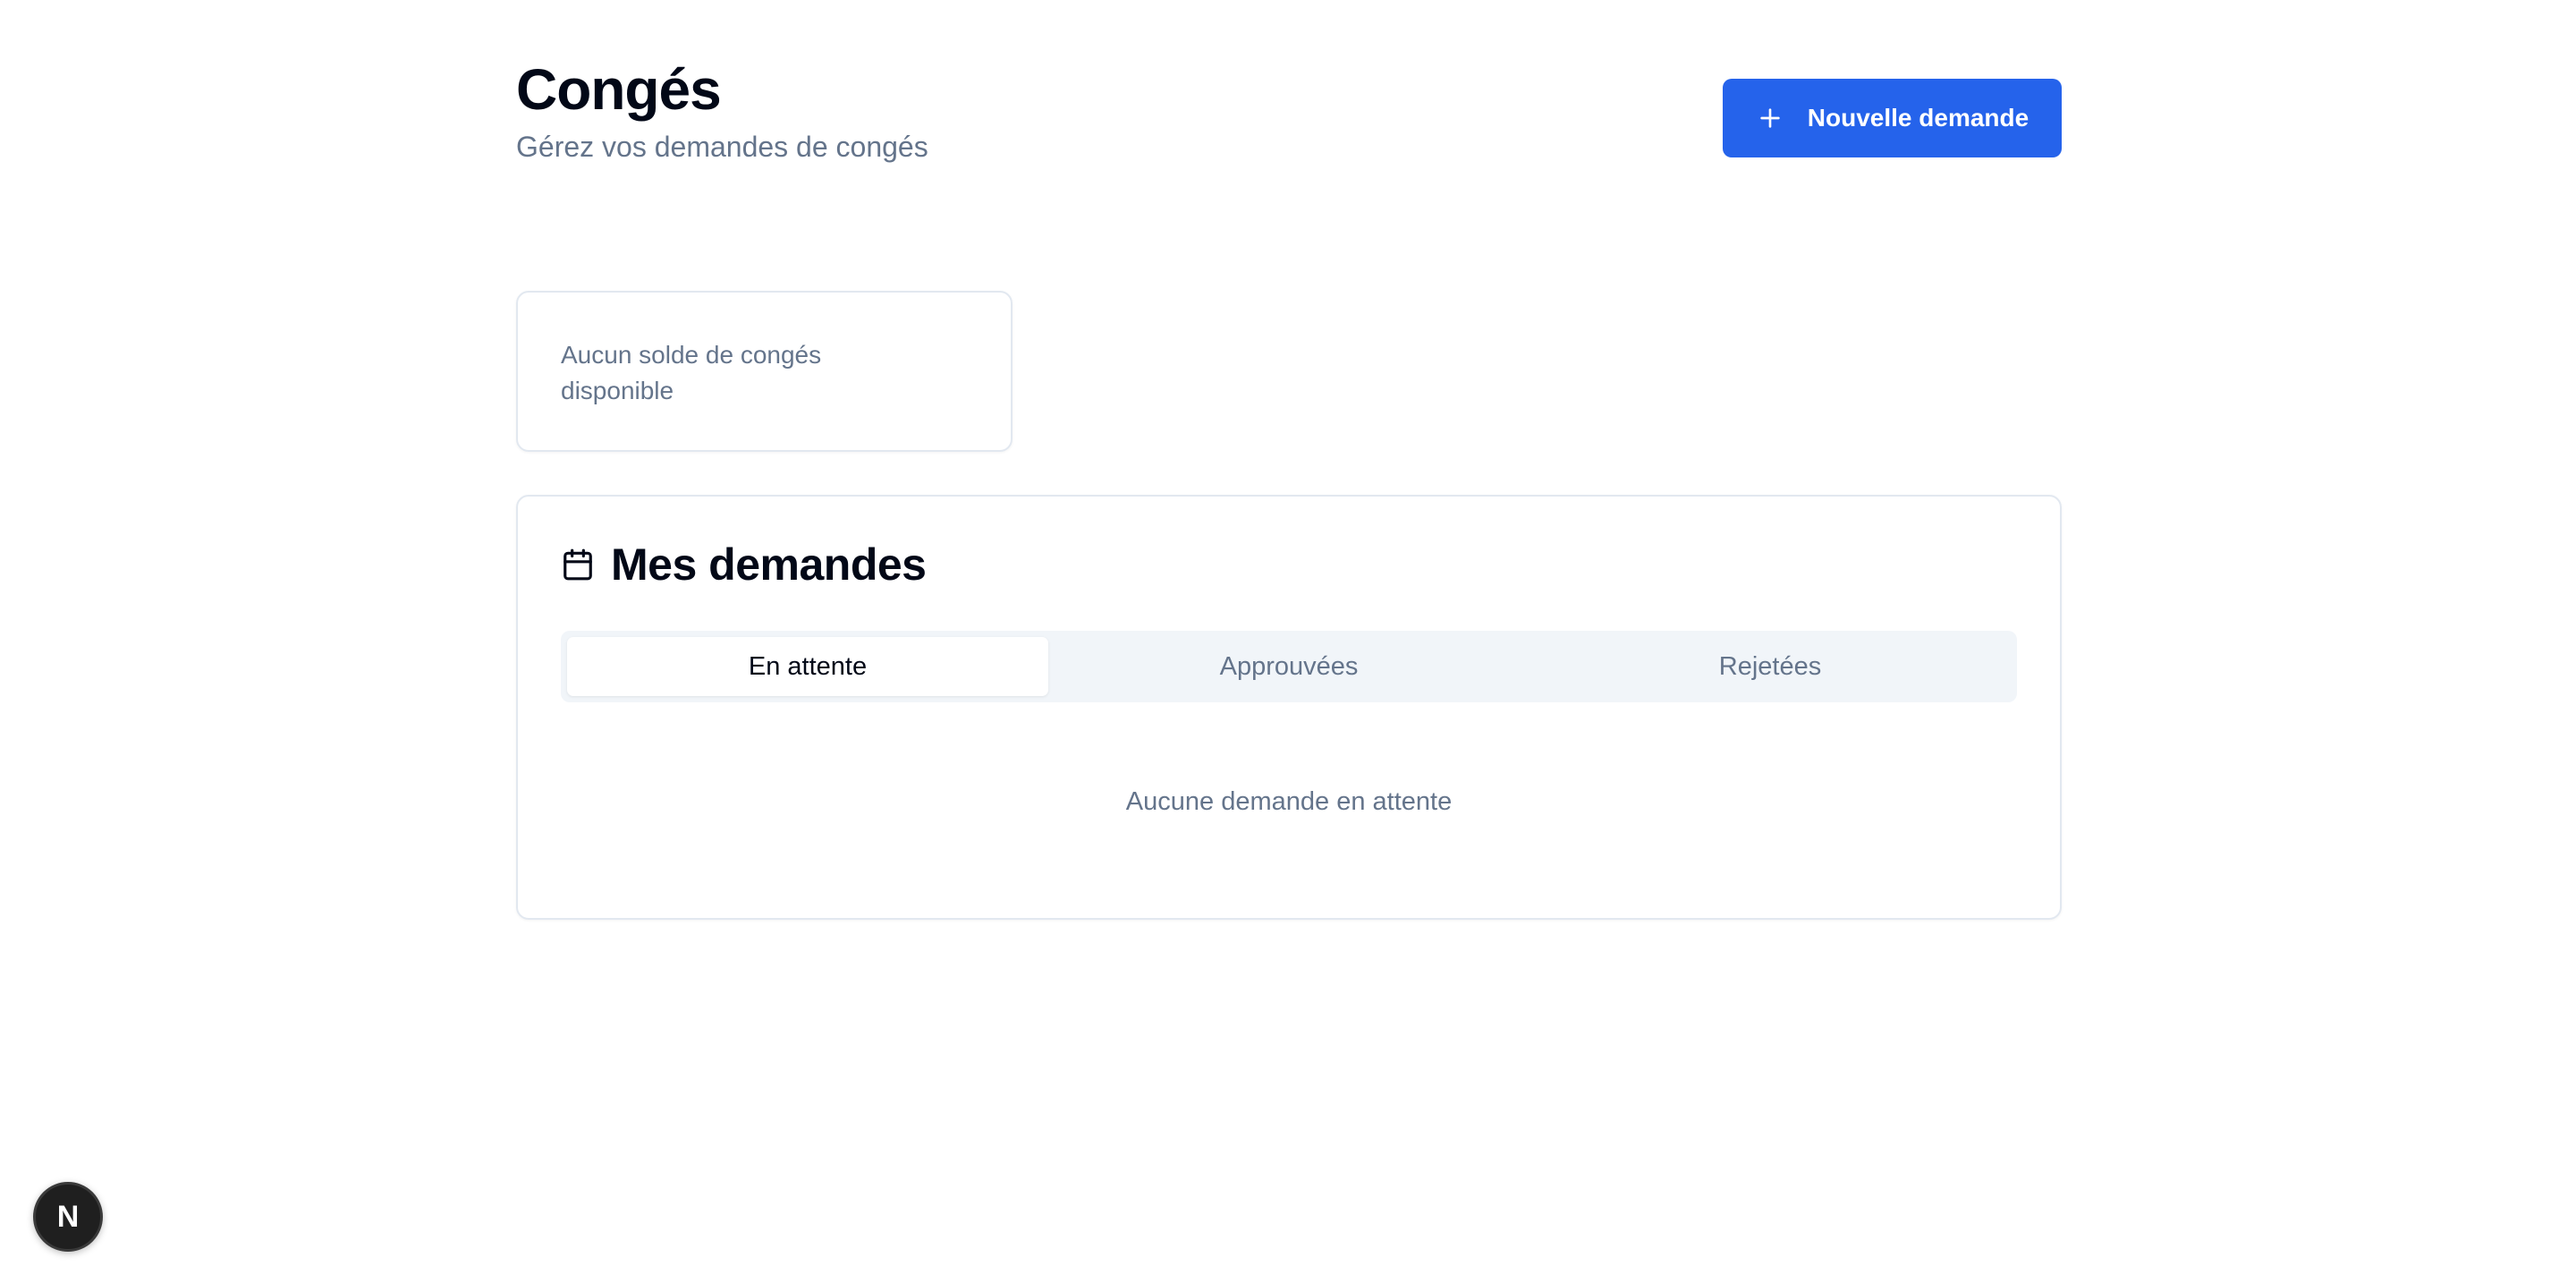 The width and height of the screenshot is (2576, 1283). What do you see at coordinates (722, 147) in the screenshot?
I see `page-subtitle: Gérez vos demandes de congés` at bounding box center [722, 147].